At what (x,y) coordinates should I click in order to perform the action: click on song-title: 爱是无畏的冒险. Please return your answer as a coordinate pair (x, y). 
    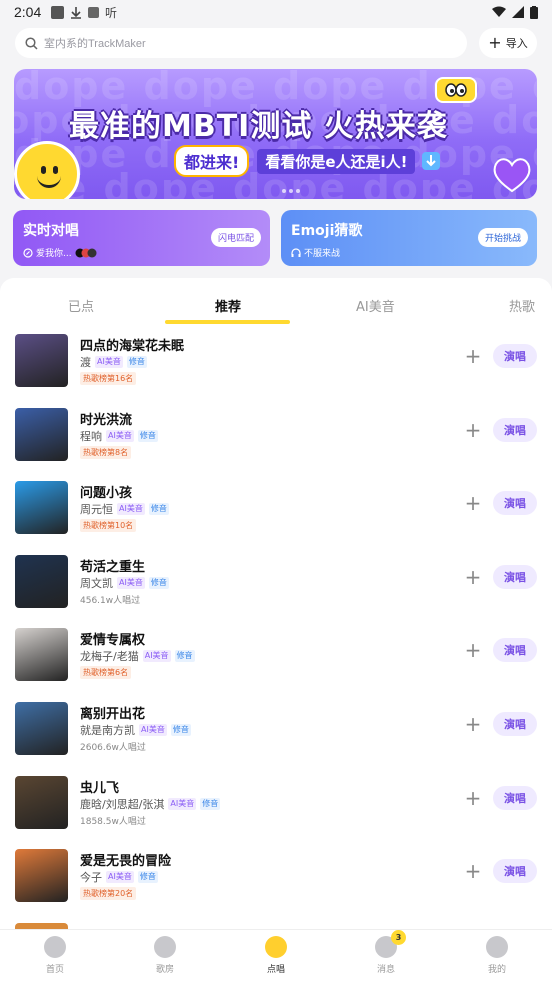
    Looking at the image, I should click on (126, 862).